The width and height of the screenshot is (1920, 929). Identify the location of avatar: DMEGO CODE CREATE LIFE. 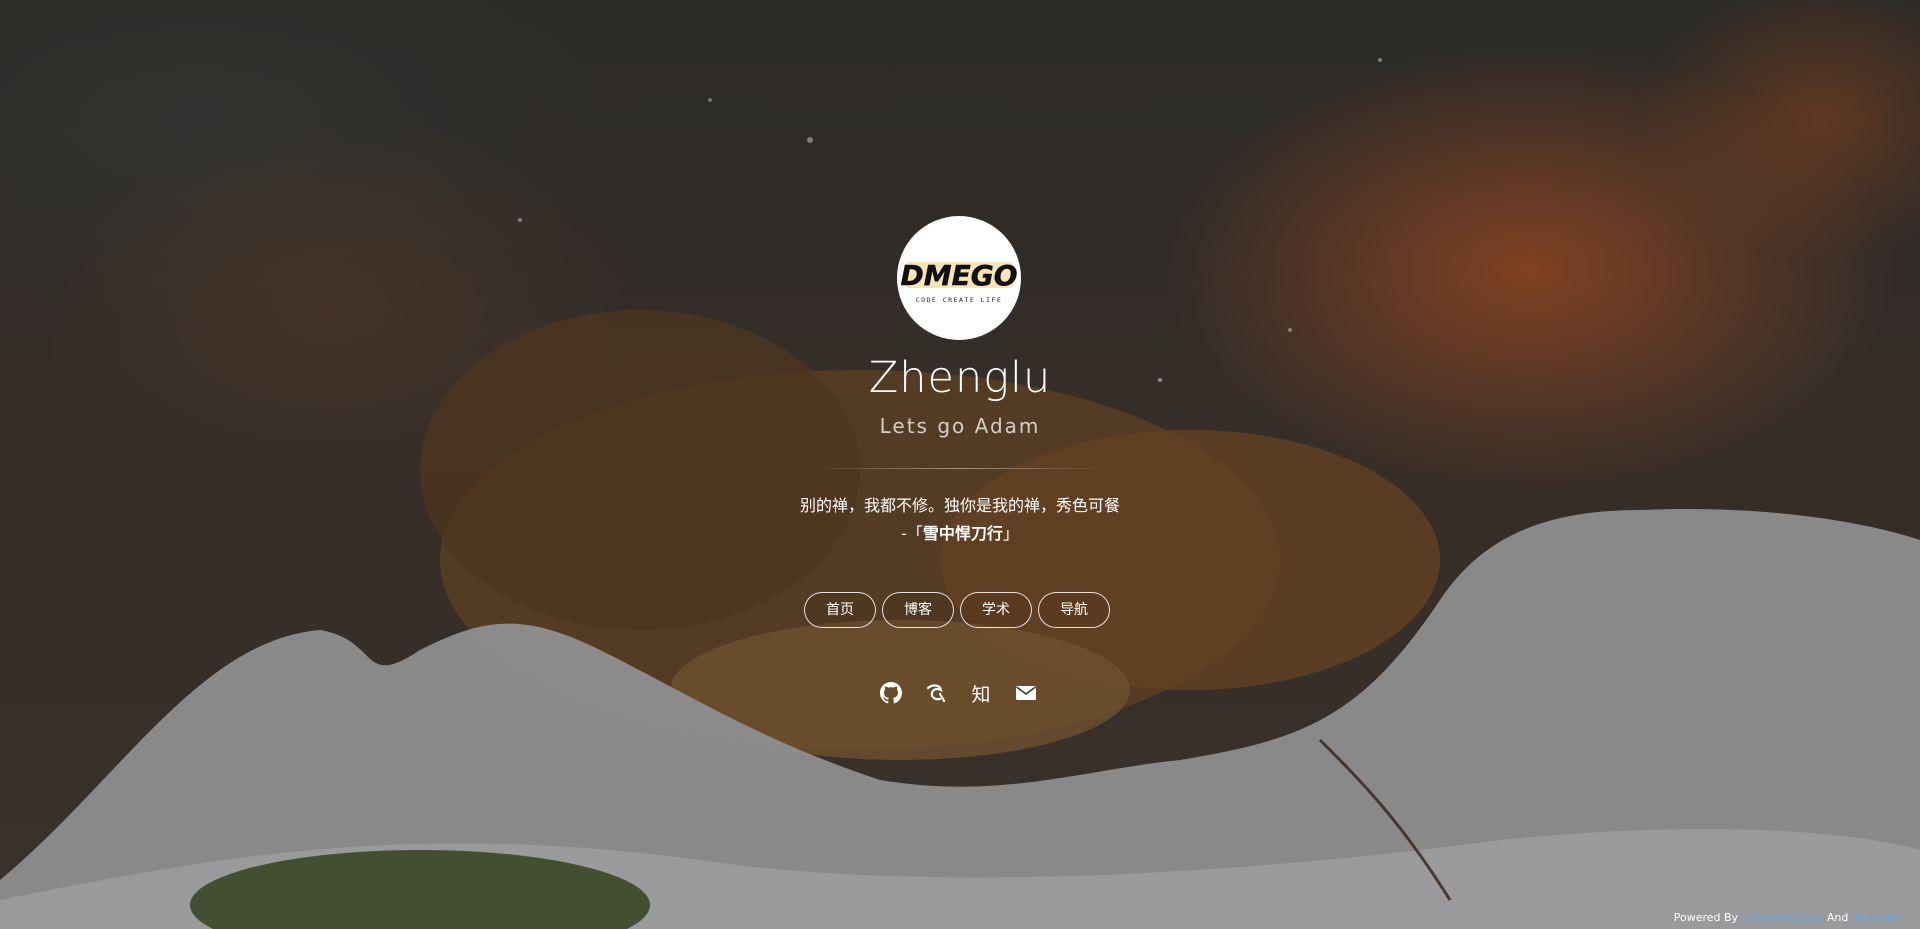
(959, 278).